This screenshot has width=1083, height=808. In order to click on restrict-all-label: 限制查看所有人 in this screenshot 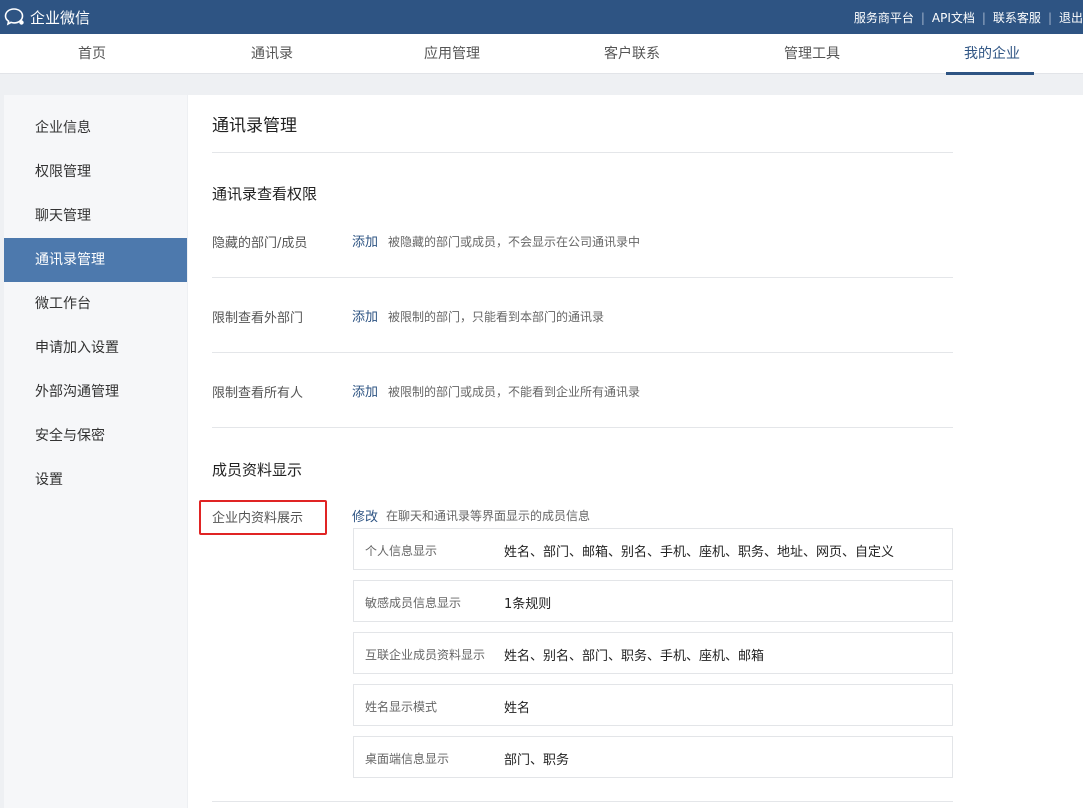, I will do `click(258, 393)`.